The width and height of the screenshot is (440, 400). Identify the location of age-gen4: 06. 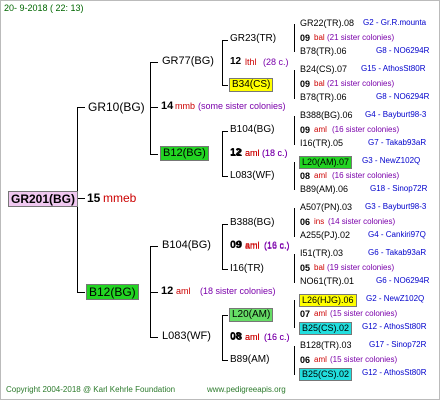
(305, 360).